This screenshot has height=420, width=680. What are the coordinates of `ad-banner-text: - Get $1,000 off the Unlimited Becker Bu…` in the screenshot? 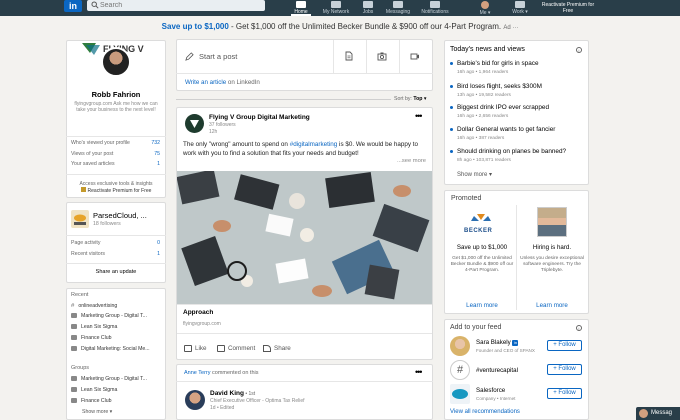 It's located at (365, 26).